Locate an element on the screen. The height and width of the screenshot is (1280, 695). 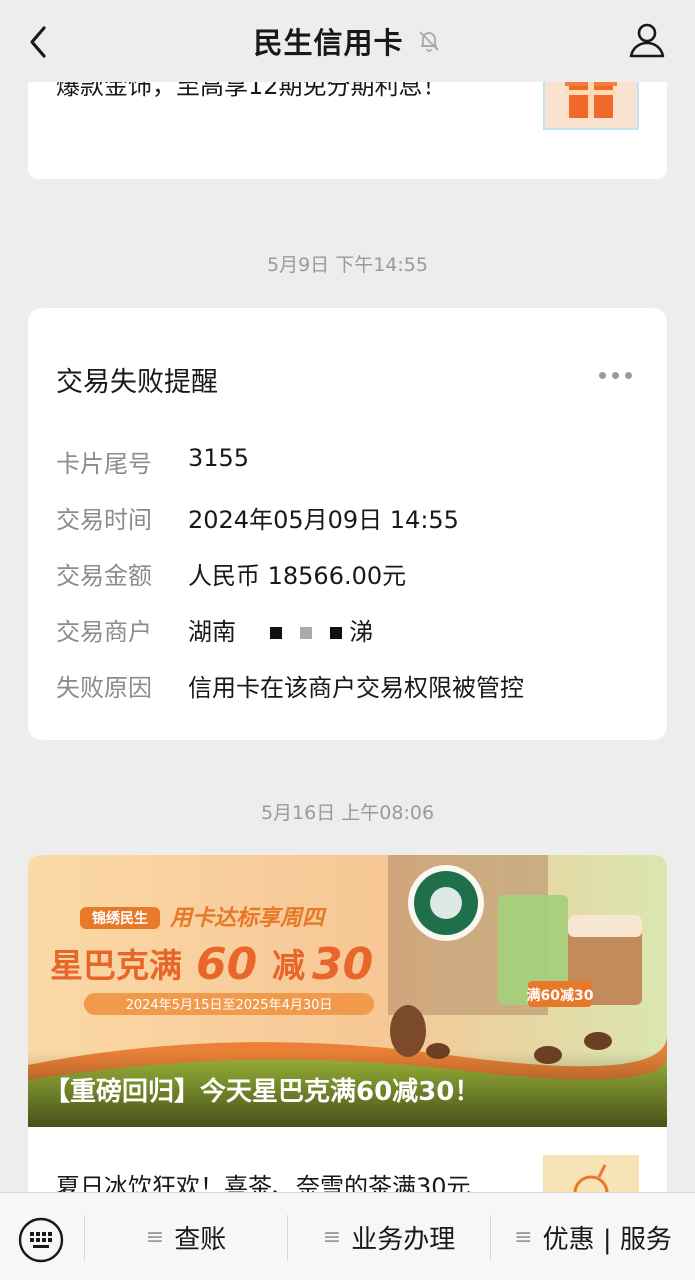
row-value: 人民币 18566.00元 is located at coordinates (297, 576).